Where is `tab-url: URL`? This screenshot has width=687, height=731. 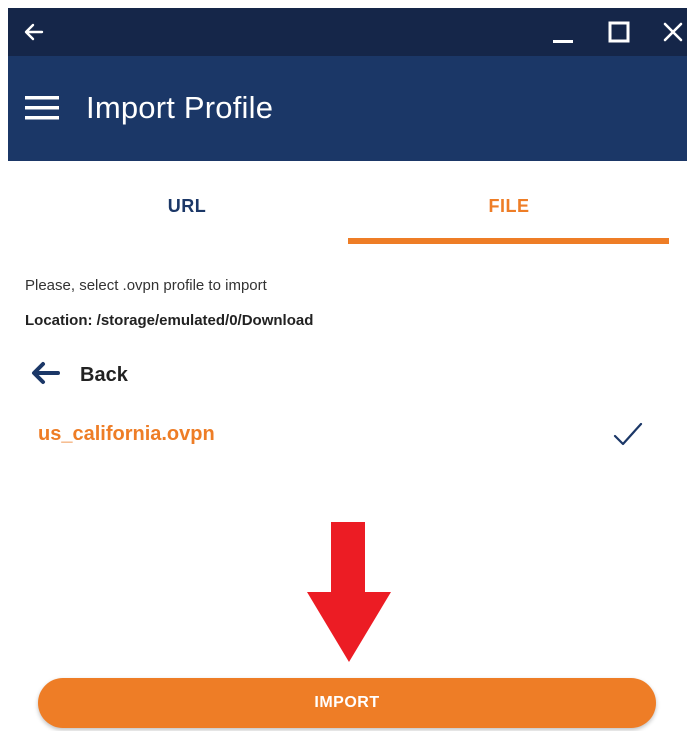 tab-url: URL is located at coordinates (187, 210).